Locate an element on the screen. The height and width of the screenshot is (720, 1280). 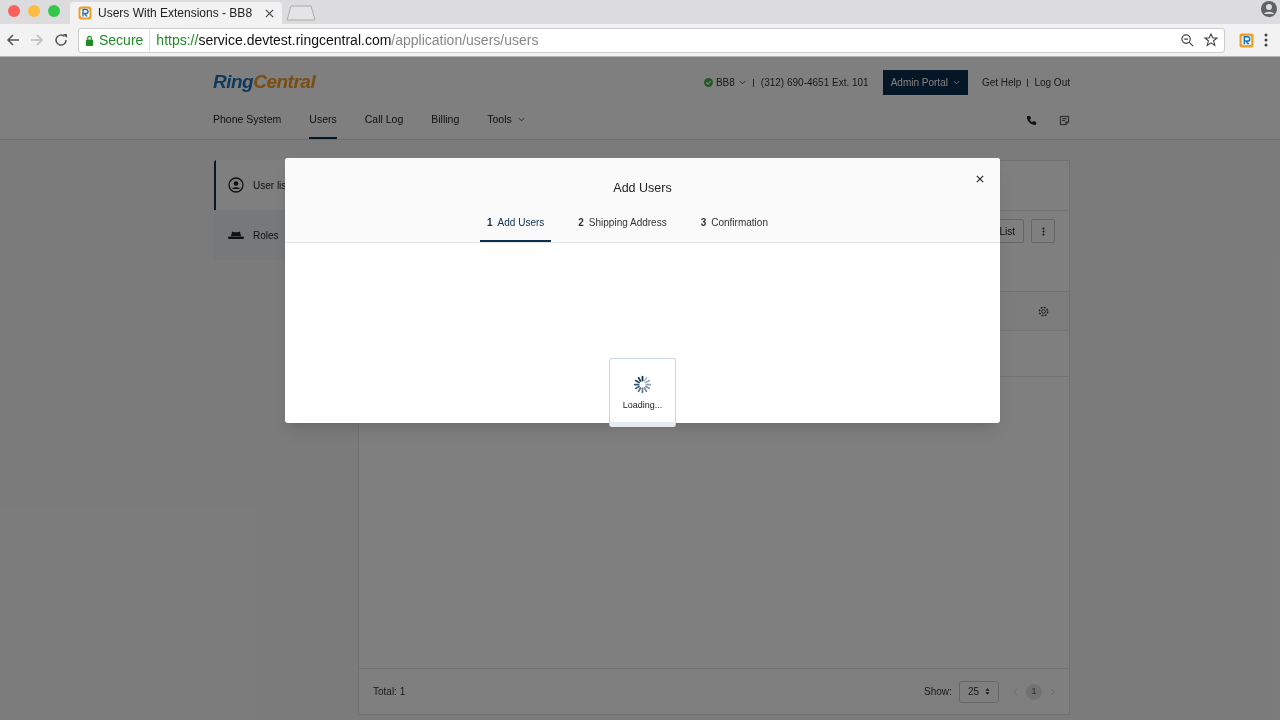
extension-icon is located at coordinates (1246, 40).